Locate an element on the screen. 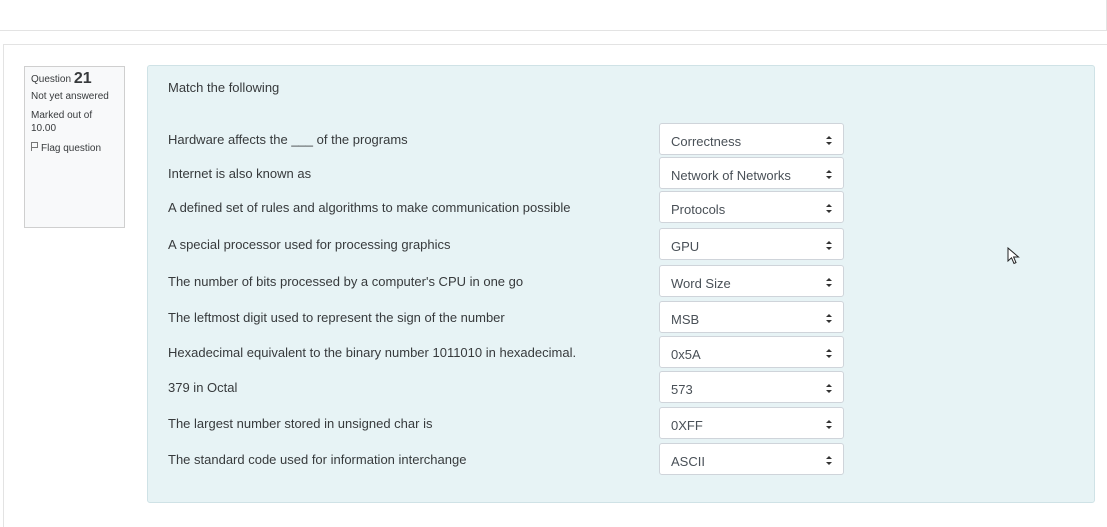 Image resolution: width=1107 pixels, height=527 pixels. answer-select: 0XFF is located at coordinates (751, 423).